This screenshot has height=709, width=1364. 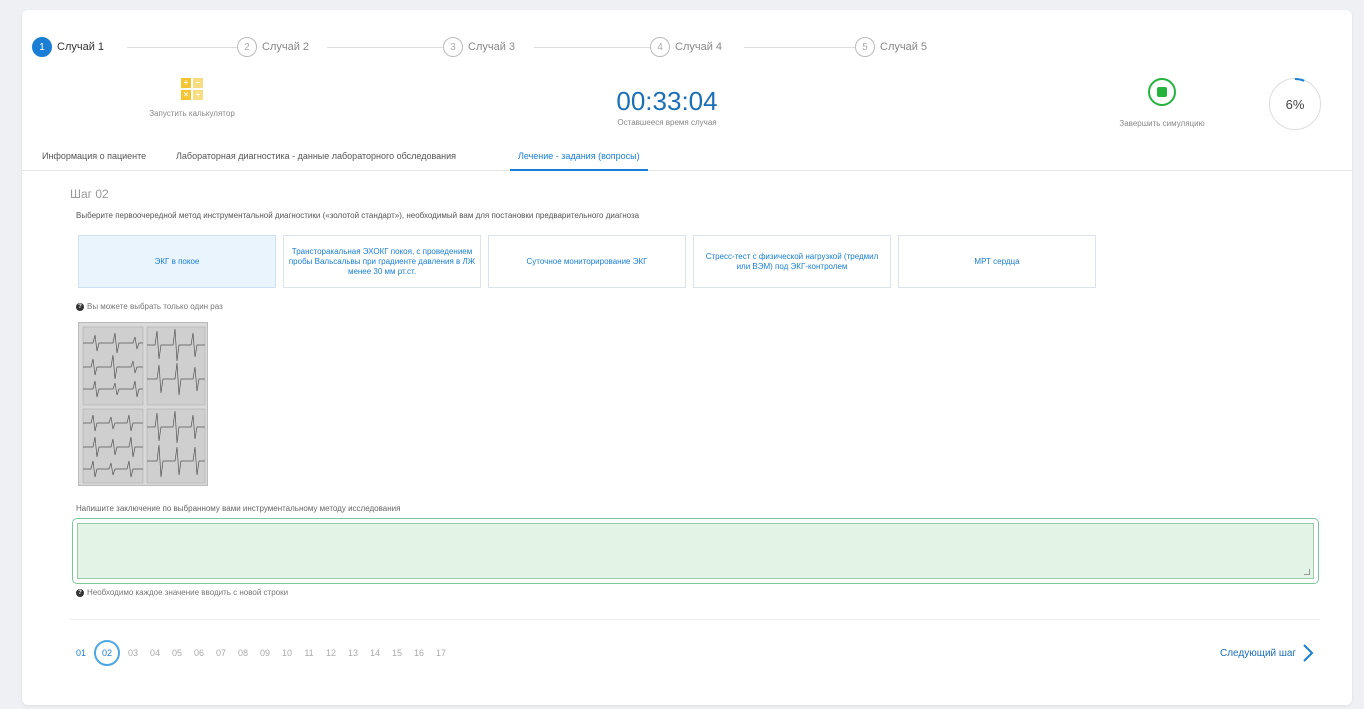 What do you see at coordinates (397, 653) in the screenshot?
I see `page-15: 15` at bounding box center [397, 653].